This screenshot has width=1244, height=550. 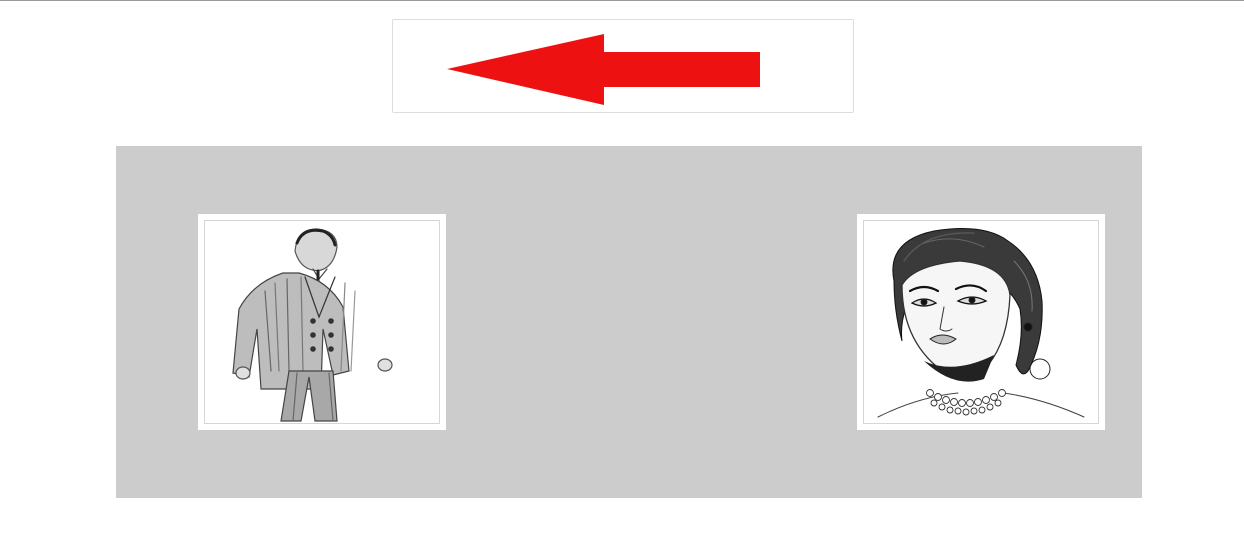 I want to click on image-card-woman, so click(x=981, y=322).